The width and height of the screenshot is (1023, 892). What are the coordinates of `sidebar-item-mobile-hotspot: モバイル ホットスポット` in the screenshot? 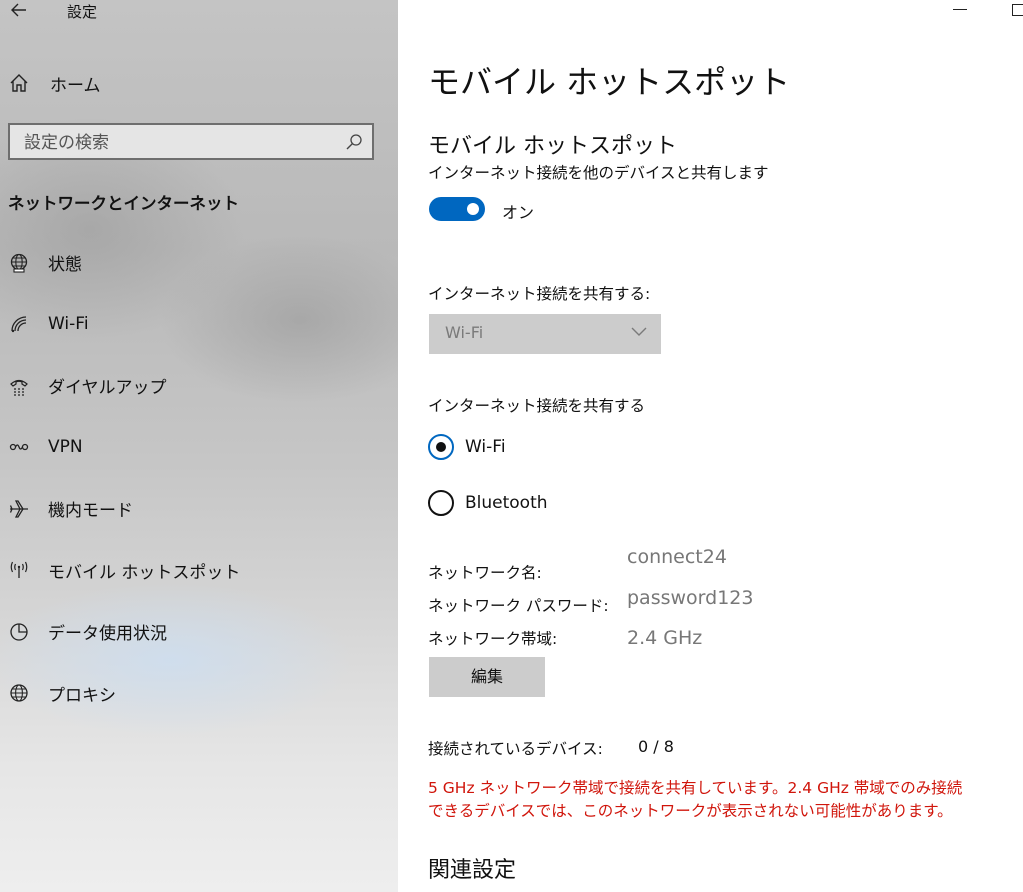 It's located at (199, 571).